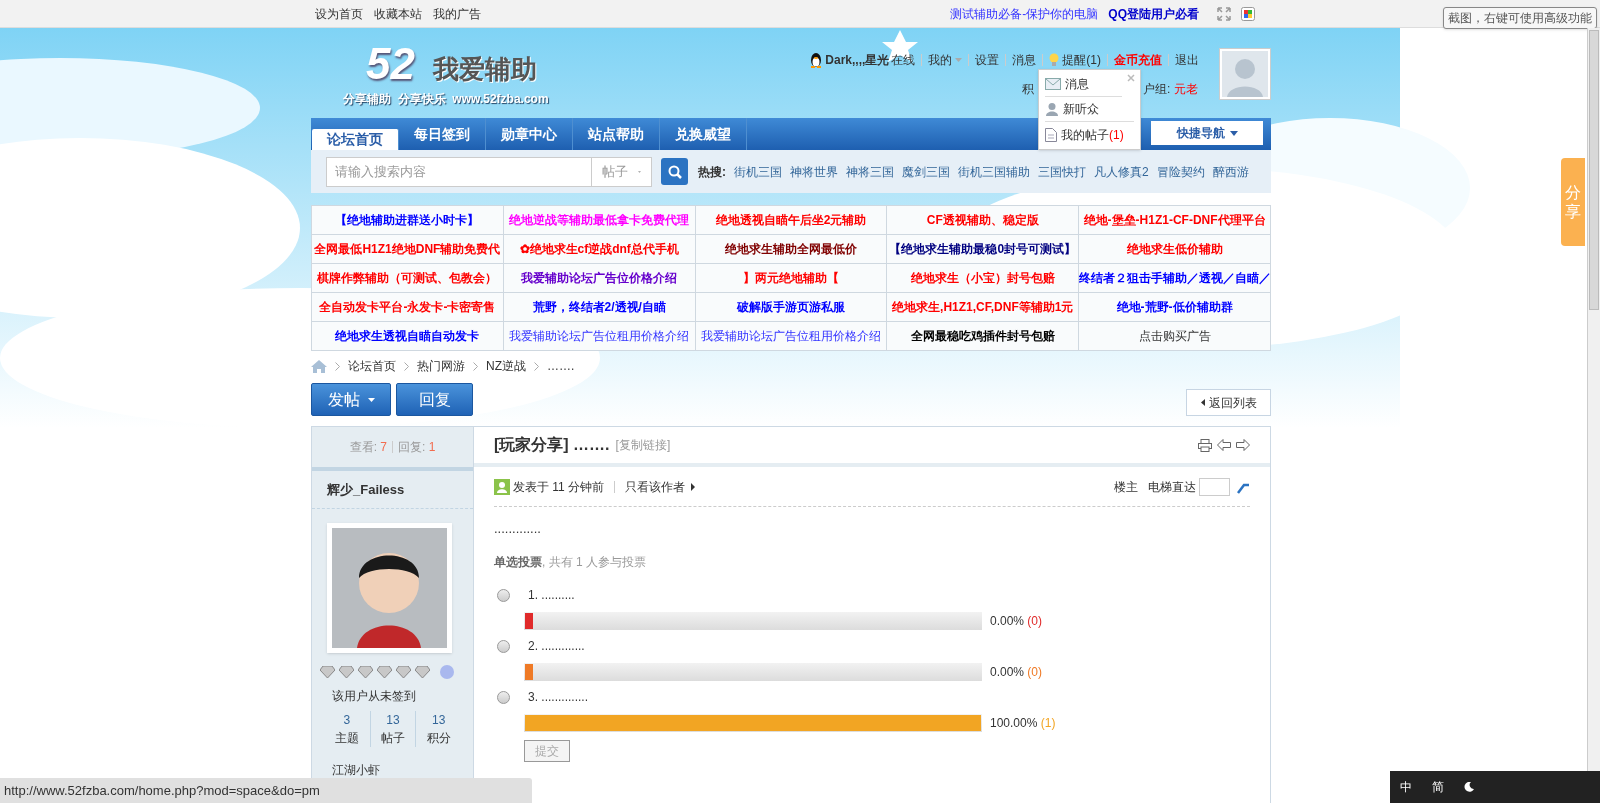 The width and height of the screenshot is (1600, 803). What do you see at coordinates (1053, 84) in the screenshot?
I see `envelope-icon` at bounding box center [1053, 84].